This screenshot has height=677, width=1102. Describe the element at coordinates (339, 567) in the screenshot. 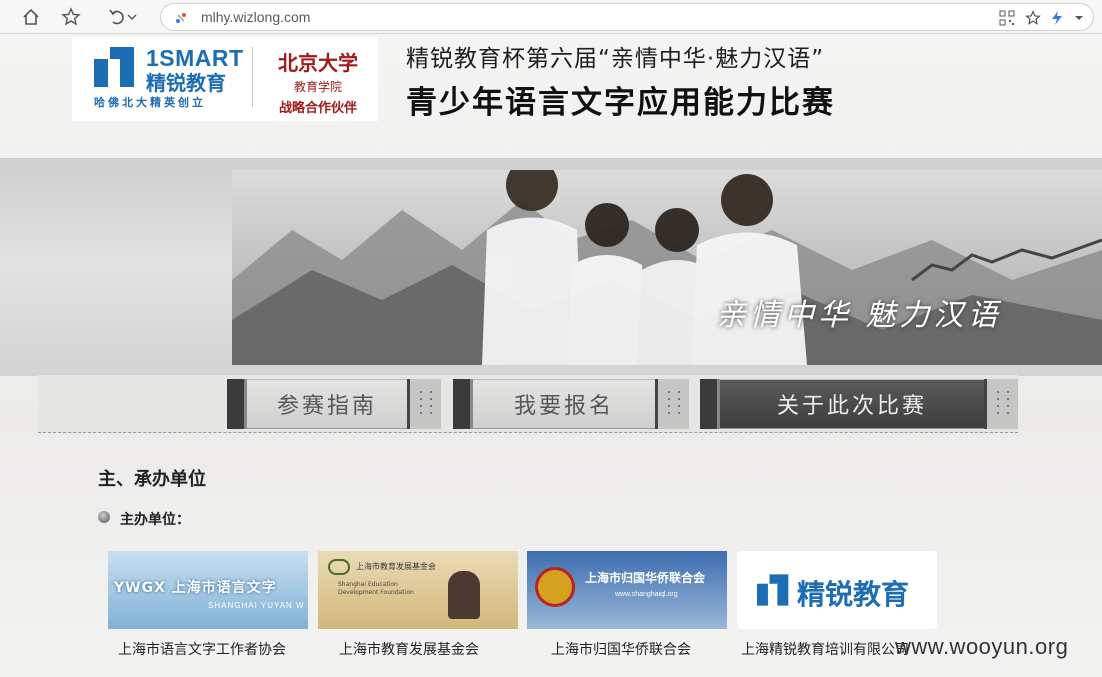

I see `foundation-emblem-icon` at that location.